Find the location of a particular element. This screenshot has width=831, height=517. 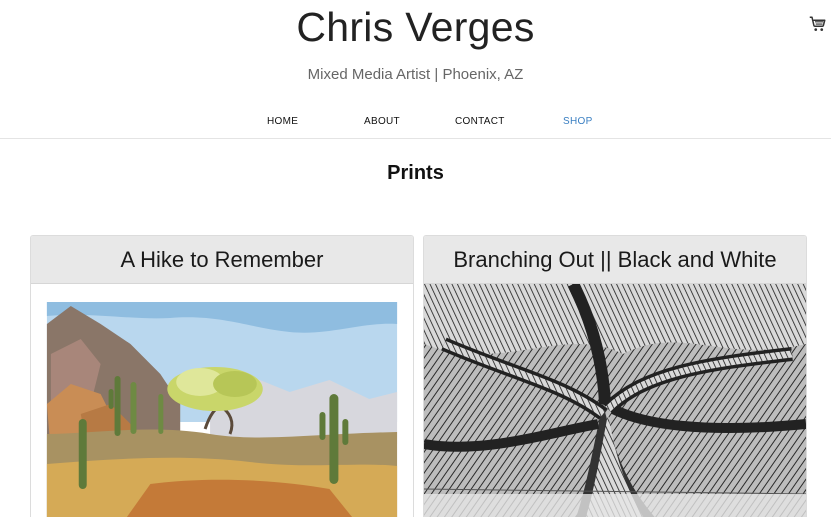

nav-item-home: HOME is located at coordinates (282, 121).